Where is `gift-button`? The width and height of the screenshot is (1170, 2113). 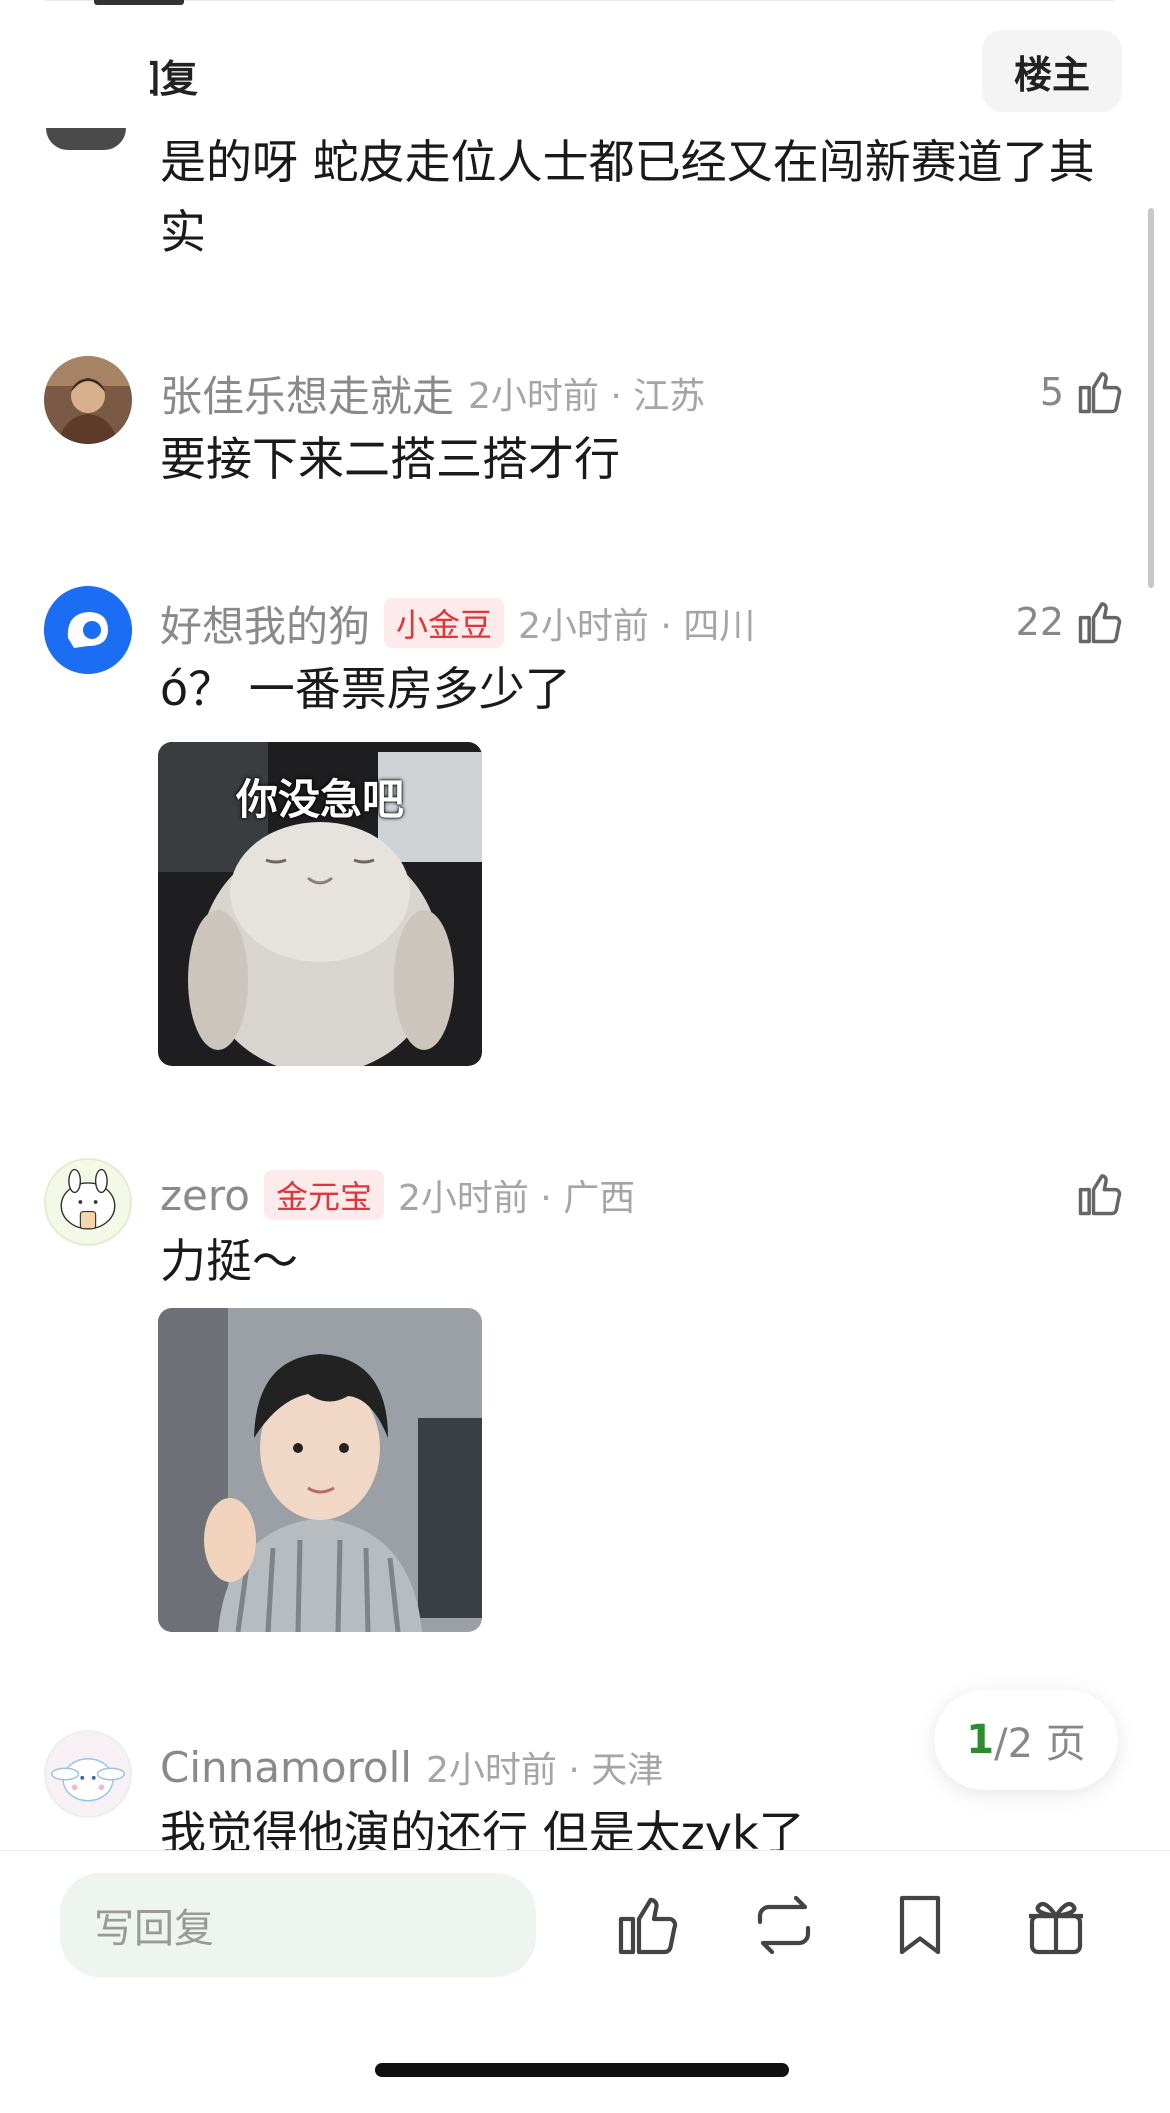
gift-button is located at coordinates (1056, 1925).